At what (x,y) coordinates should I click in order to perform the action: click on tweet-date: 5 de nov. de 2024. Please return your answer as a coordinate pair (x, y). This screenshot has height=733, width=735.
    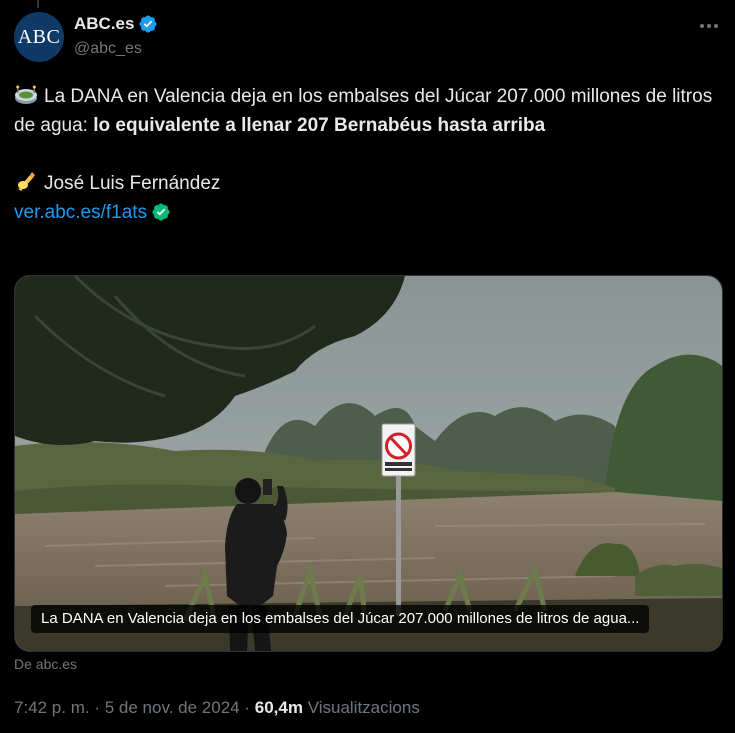
    Looking at the image, I should click on (172, 707).